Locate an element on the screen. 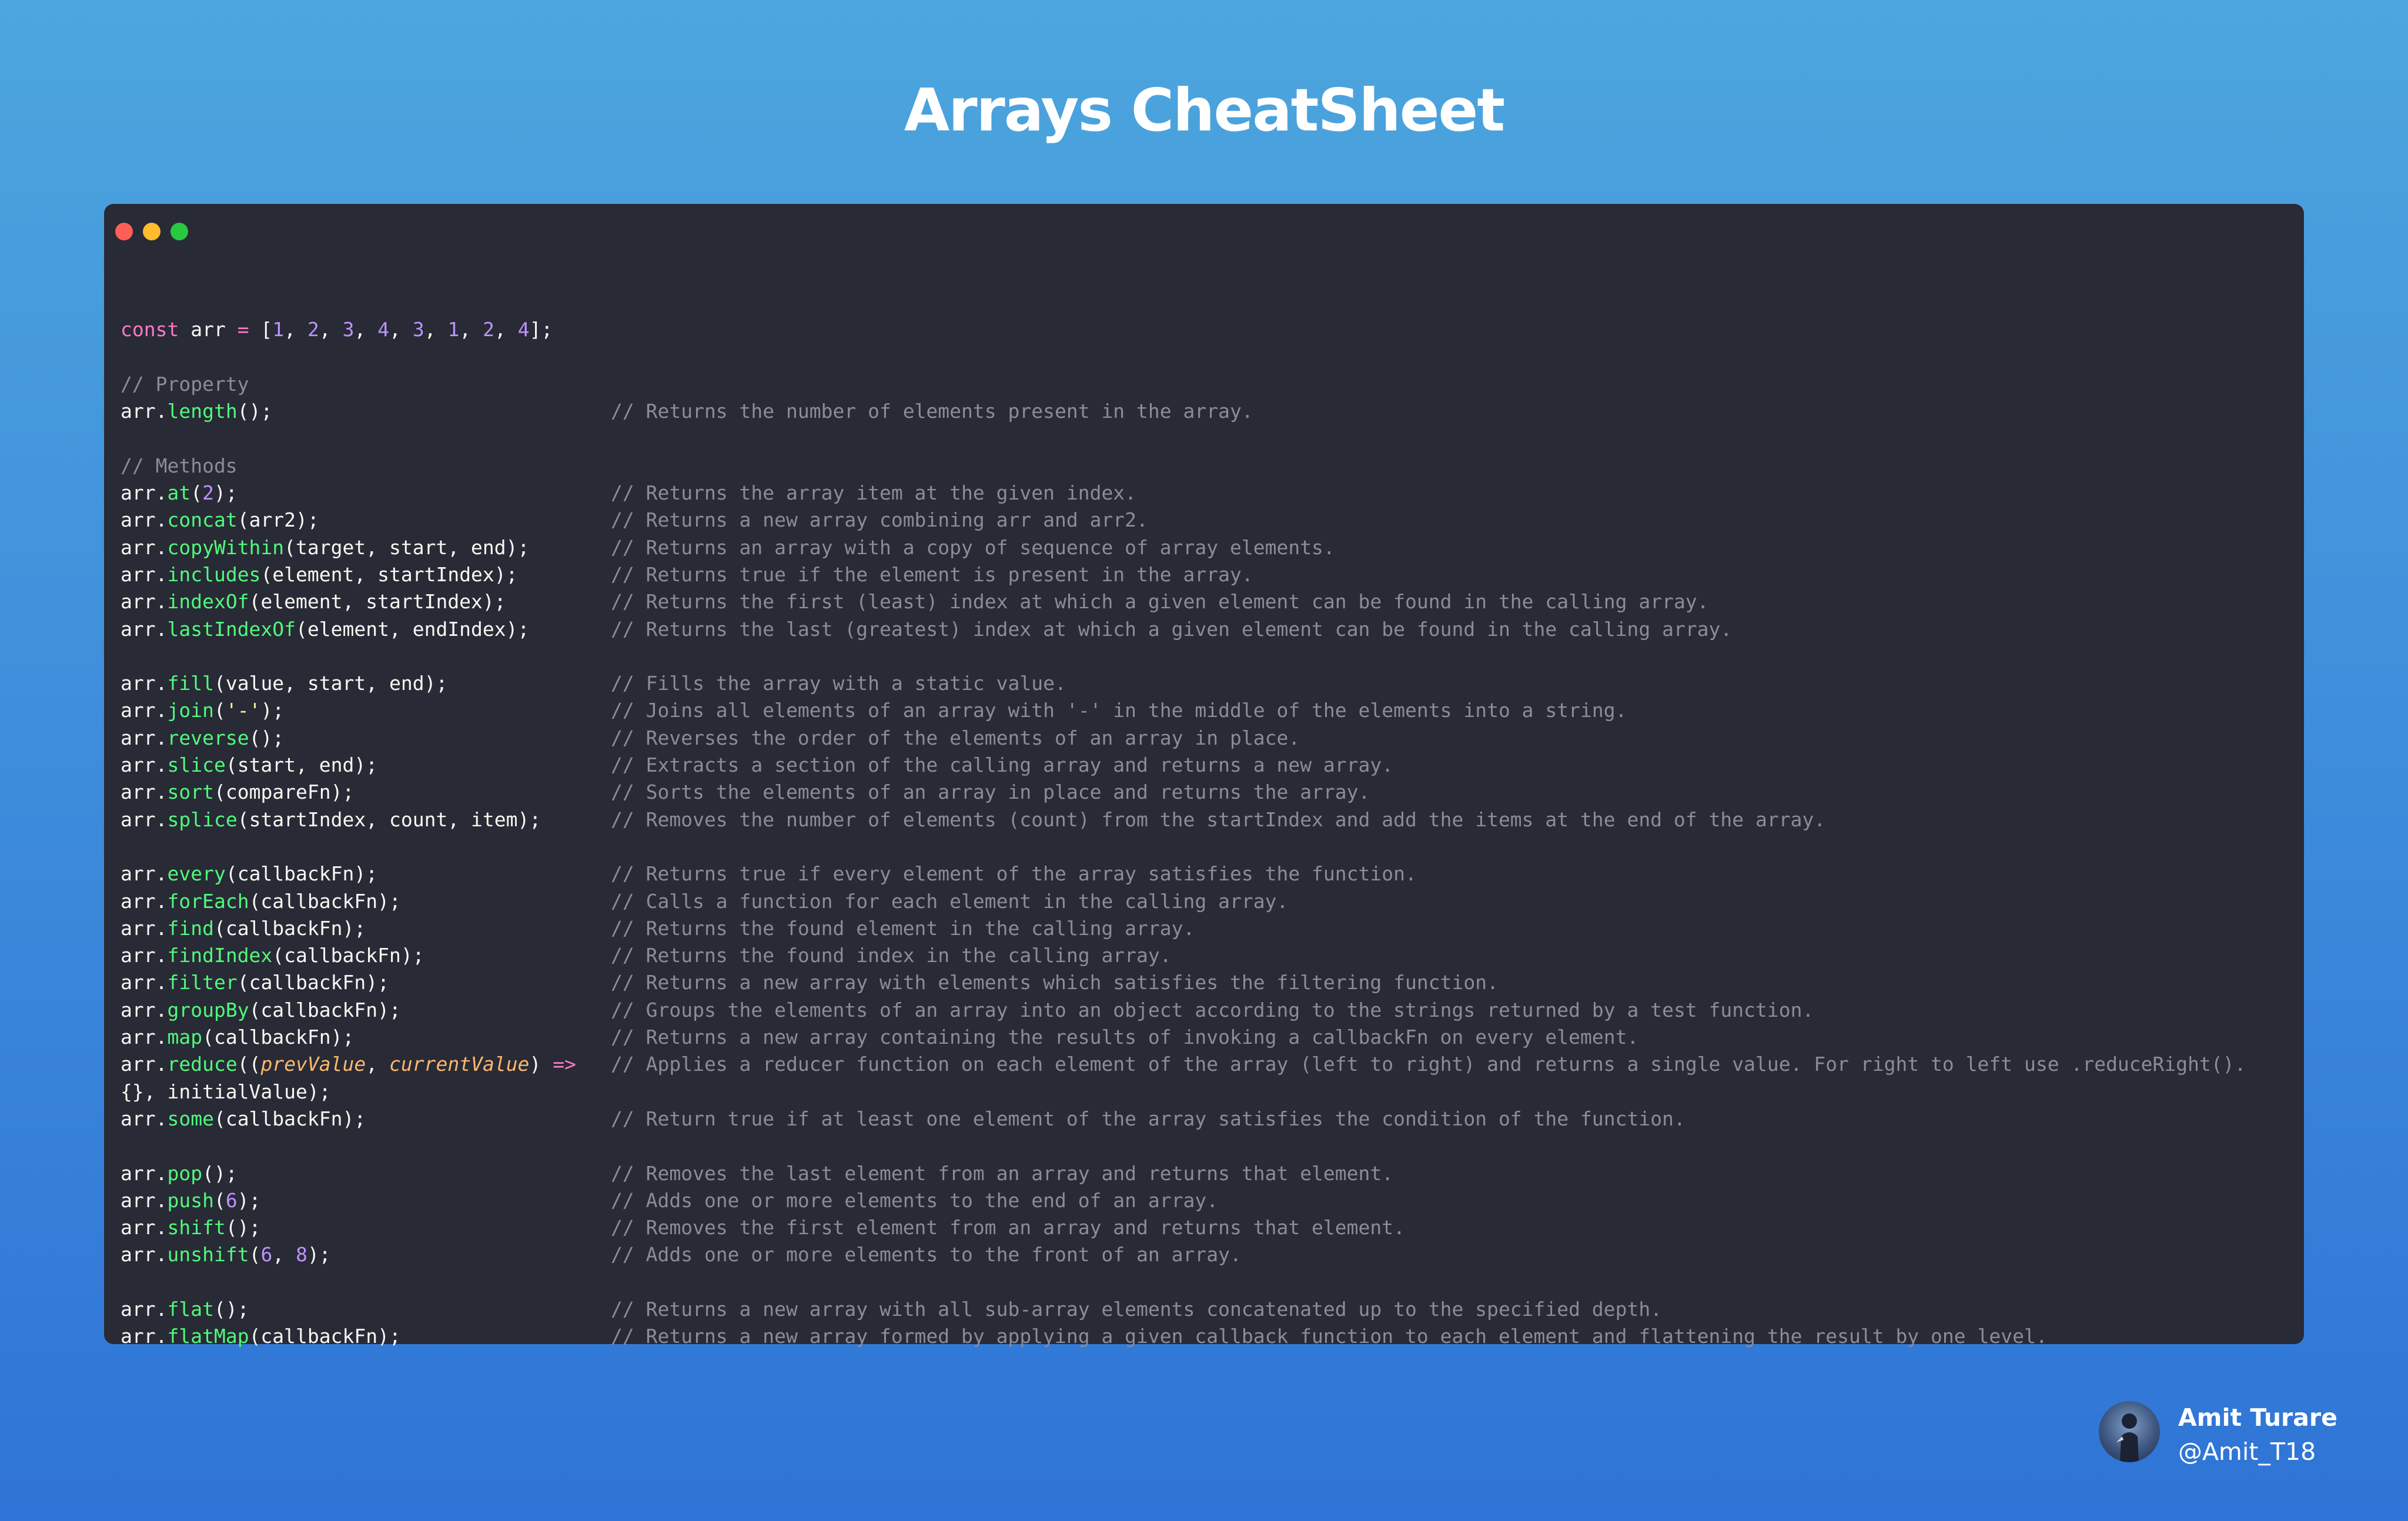 The width and height of the screenshot is (2408, 1521). method-name: some is located at coordinates (190, 1118).